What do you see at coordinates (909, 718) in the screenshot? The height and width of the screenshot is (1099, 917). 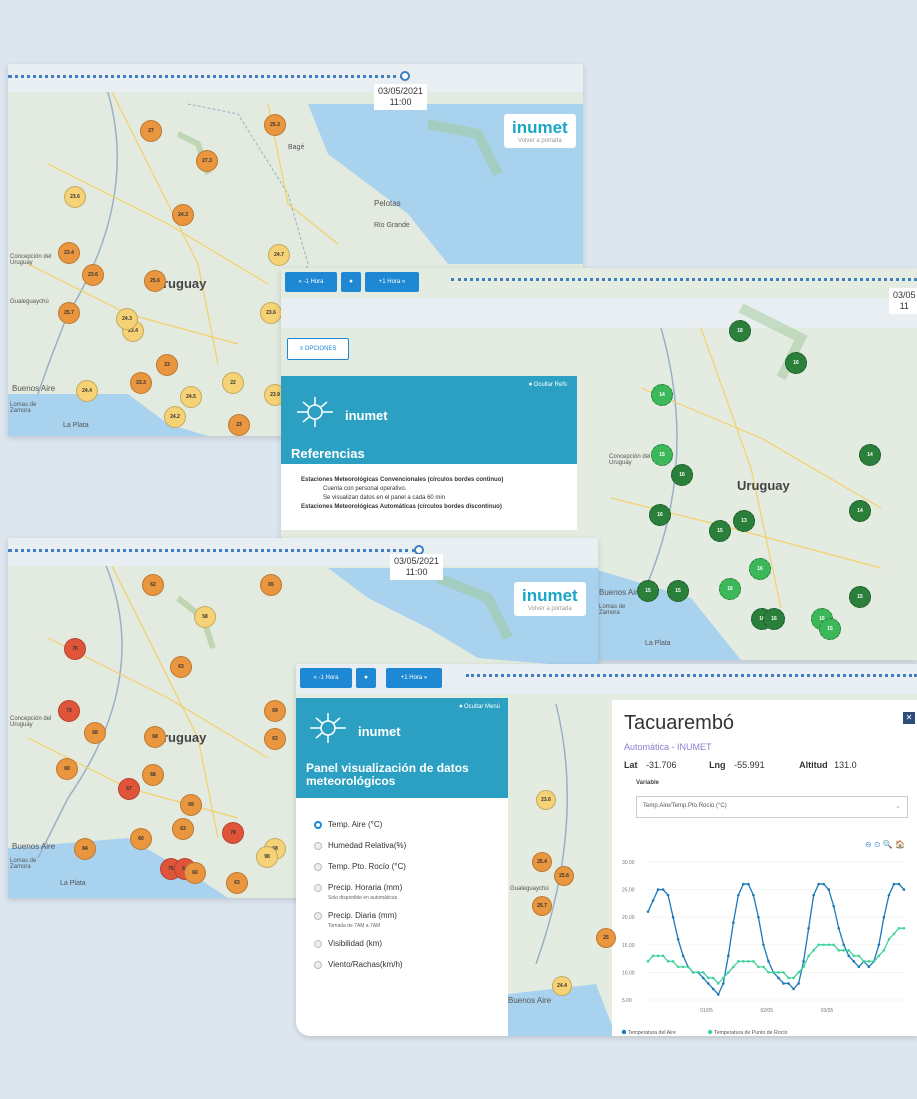 I see `close-icon: ✕` at bounding box center [909, 718].